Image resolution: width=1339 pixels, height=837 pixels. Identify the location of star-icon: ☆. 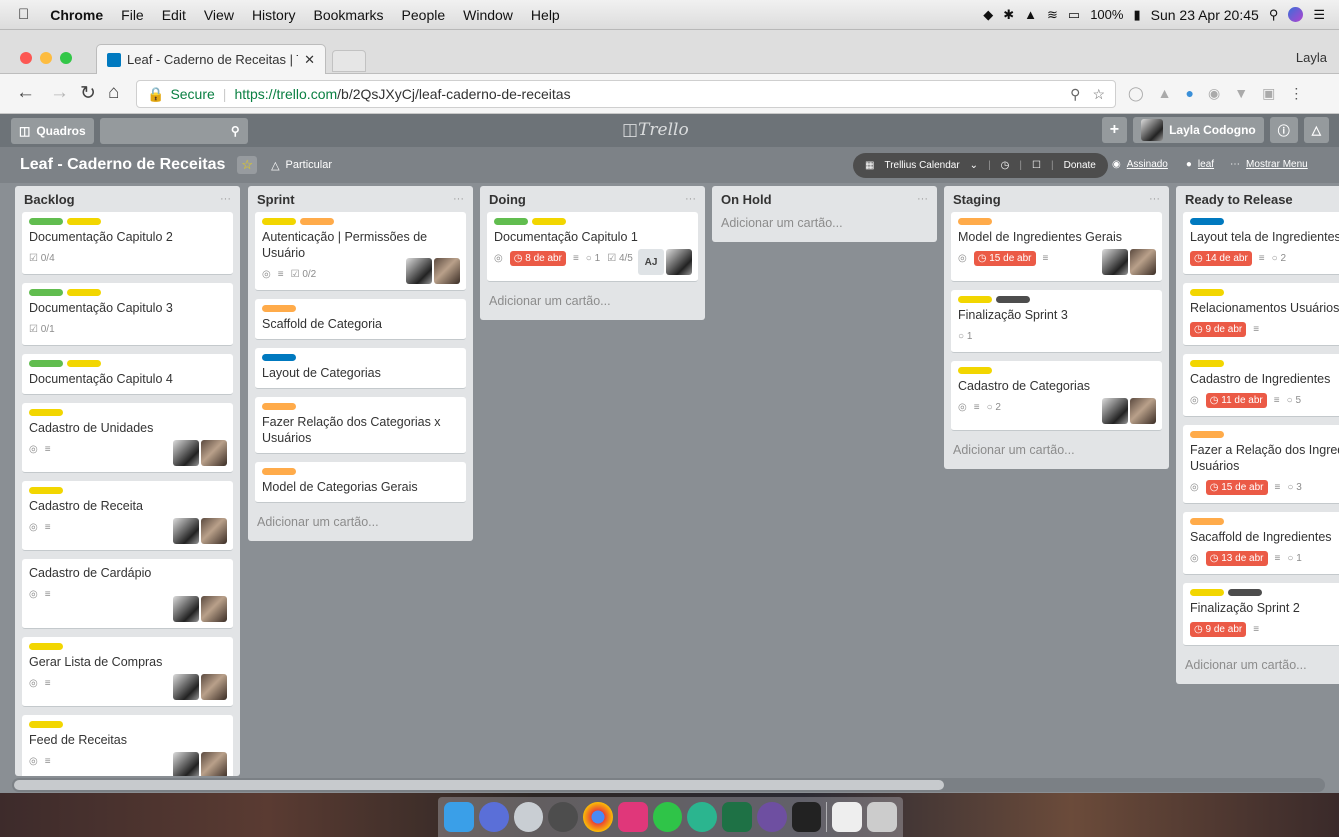
(247, 165).